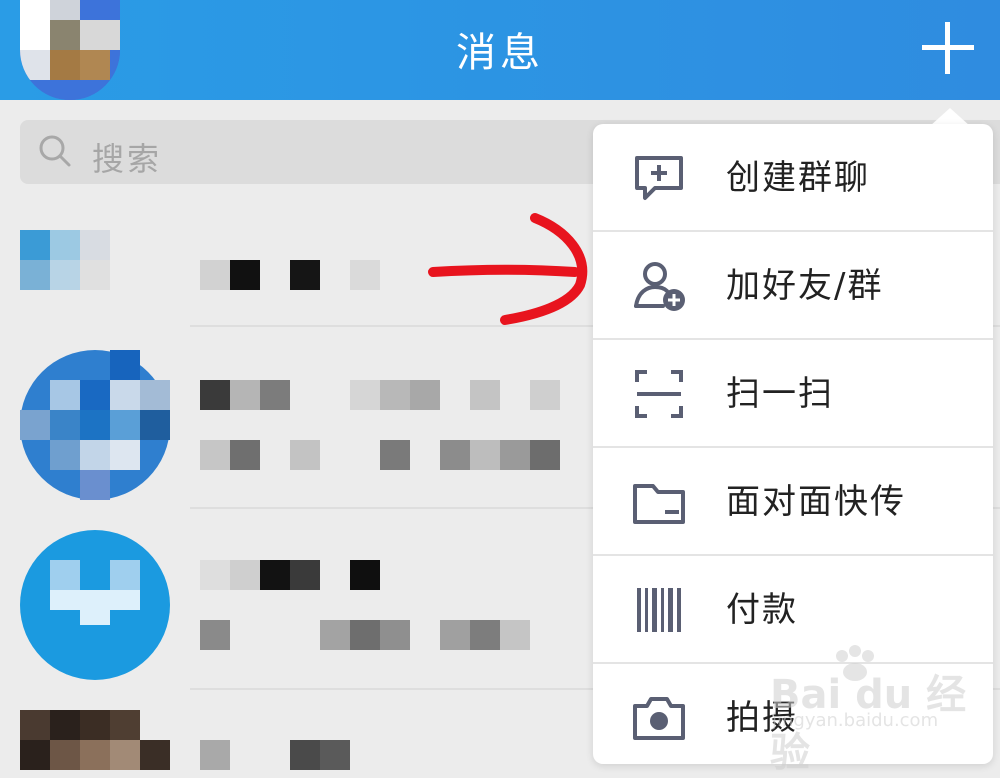  I want to click on scan-icon, so click(659, 394).